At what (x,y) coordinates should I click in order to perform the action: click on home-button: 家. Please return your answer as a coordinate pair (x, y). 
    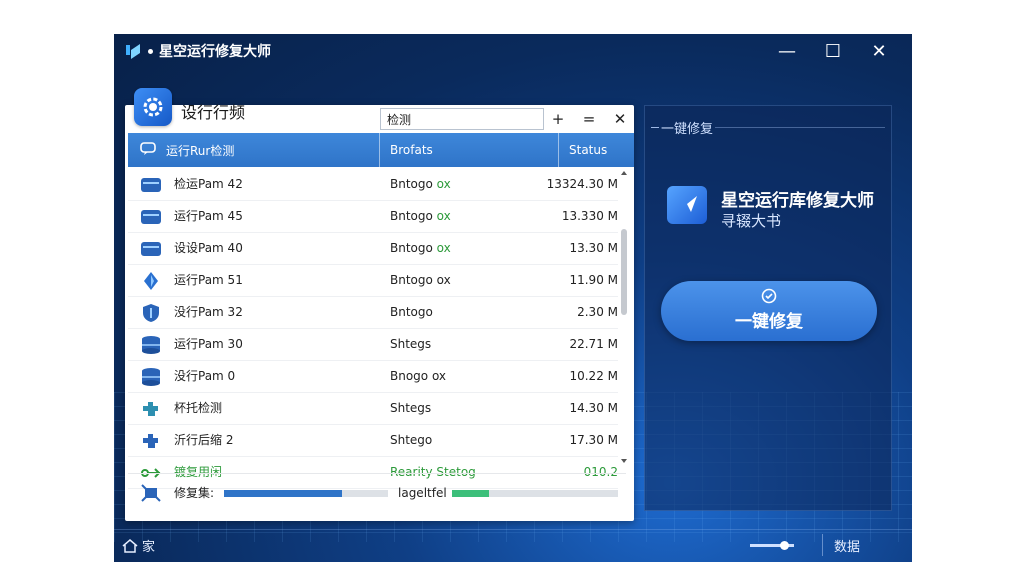
    Looking at the image, I should click on (138, 545).